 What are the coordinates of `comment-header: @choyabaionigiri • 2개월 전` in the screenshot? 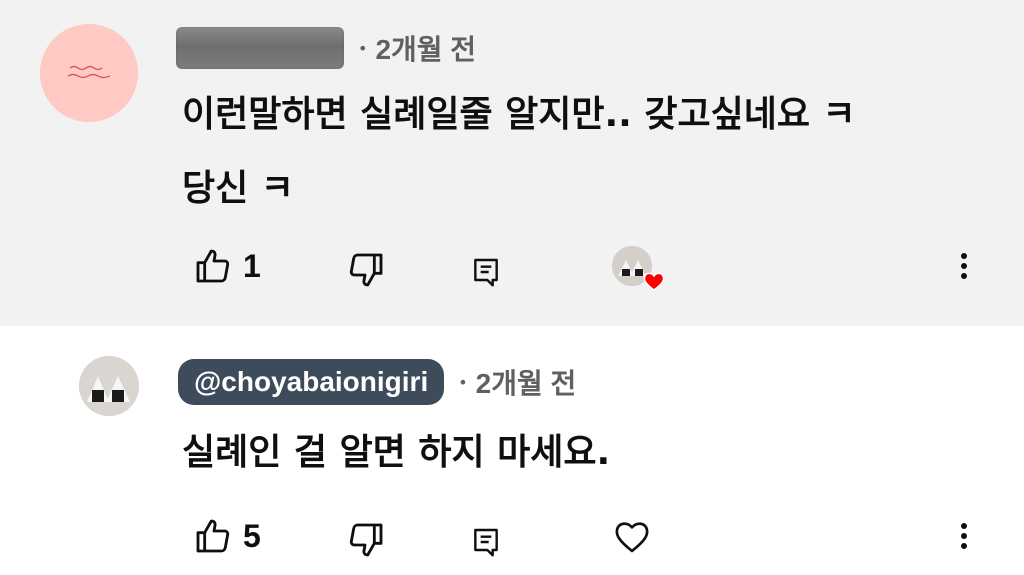 It's located at (377, 382).